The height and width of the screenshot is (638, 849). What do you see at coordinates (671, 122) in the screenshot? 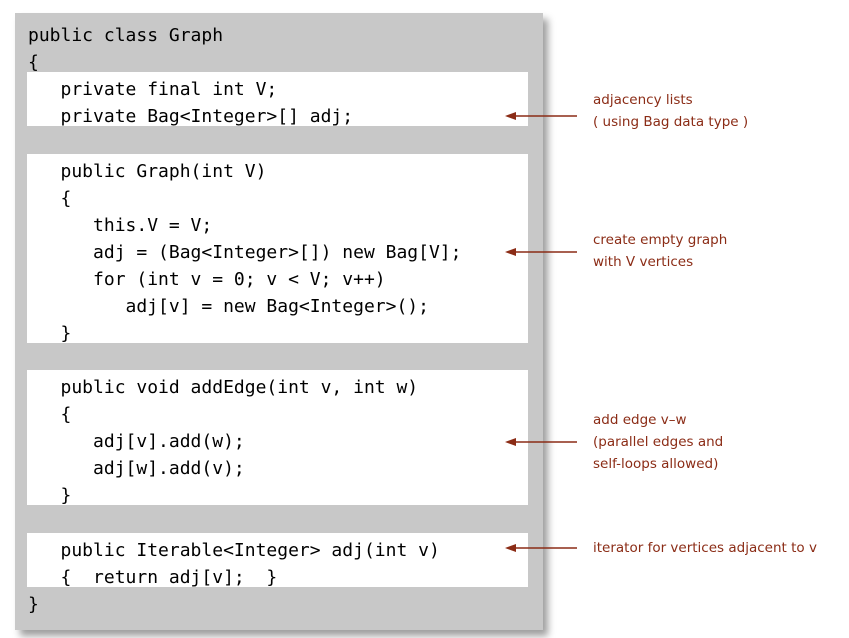
I see `annotation-line: ( using Bag data type )` at bounding box center [671, 122].